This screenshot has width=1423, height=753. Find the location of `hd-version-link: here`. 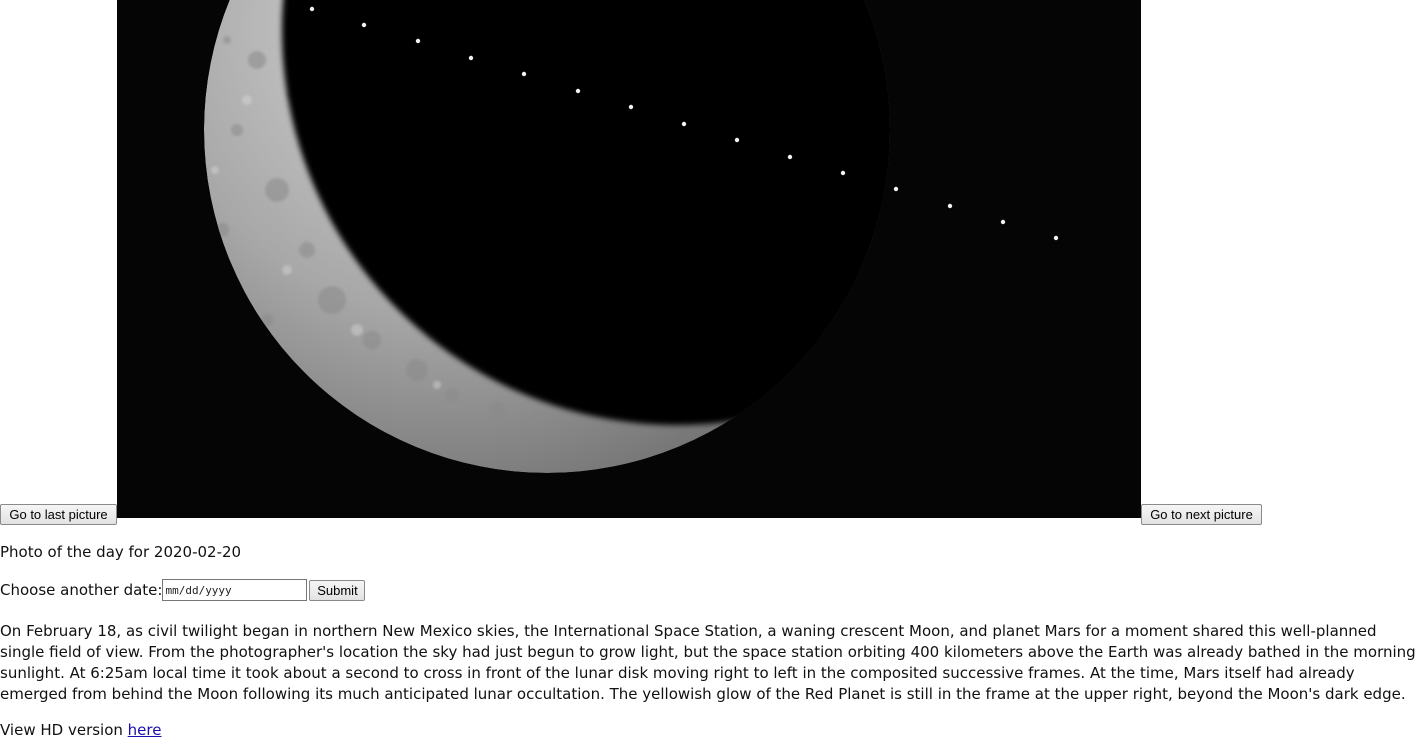

hd-version-link: here is located at coordinates (145, 730).